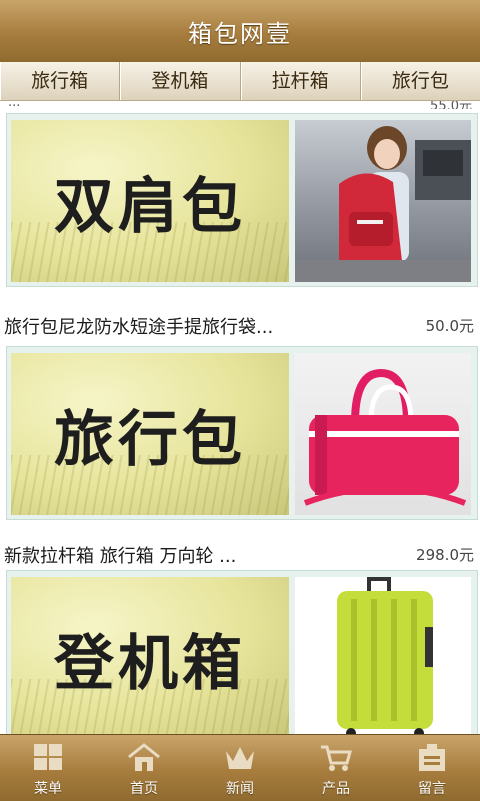  I want to click on luggage-photo, so click(383, 655).